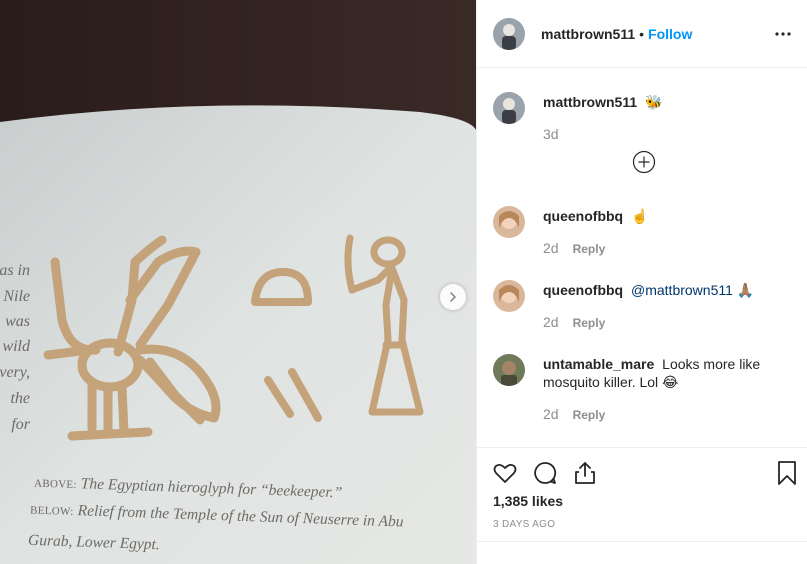 The width and height of the screenshot is (807, 564). I want to click on body-text-fragment: wild, so click(16, 346).